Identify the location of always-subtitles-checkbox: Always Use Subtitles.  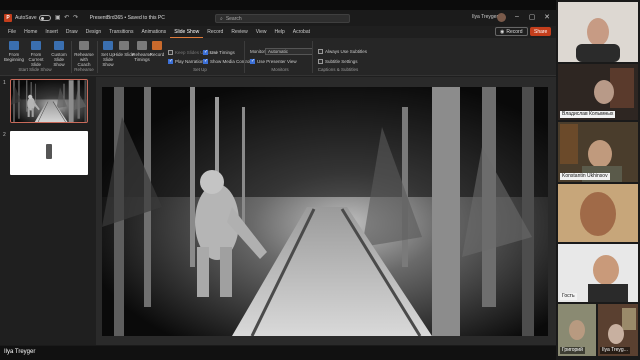
(342, 51).